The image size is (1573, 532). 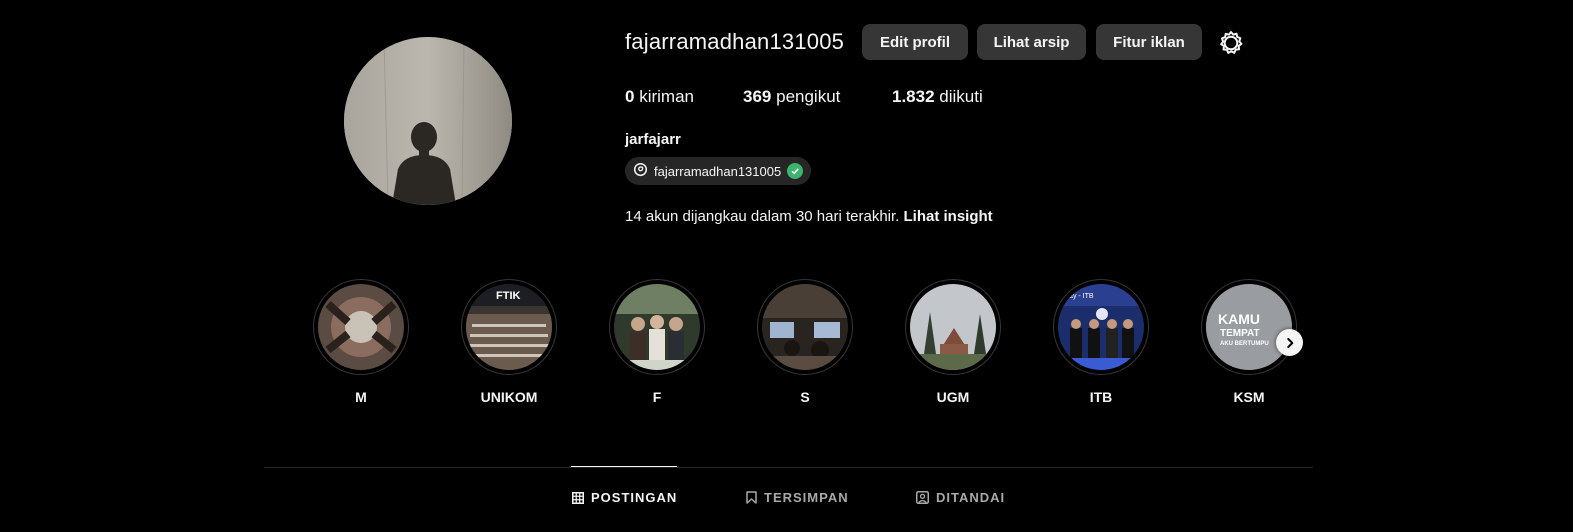 I want to click on highlight-ugm: UGM, so click(x=953, y=342).